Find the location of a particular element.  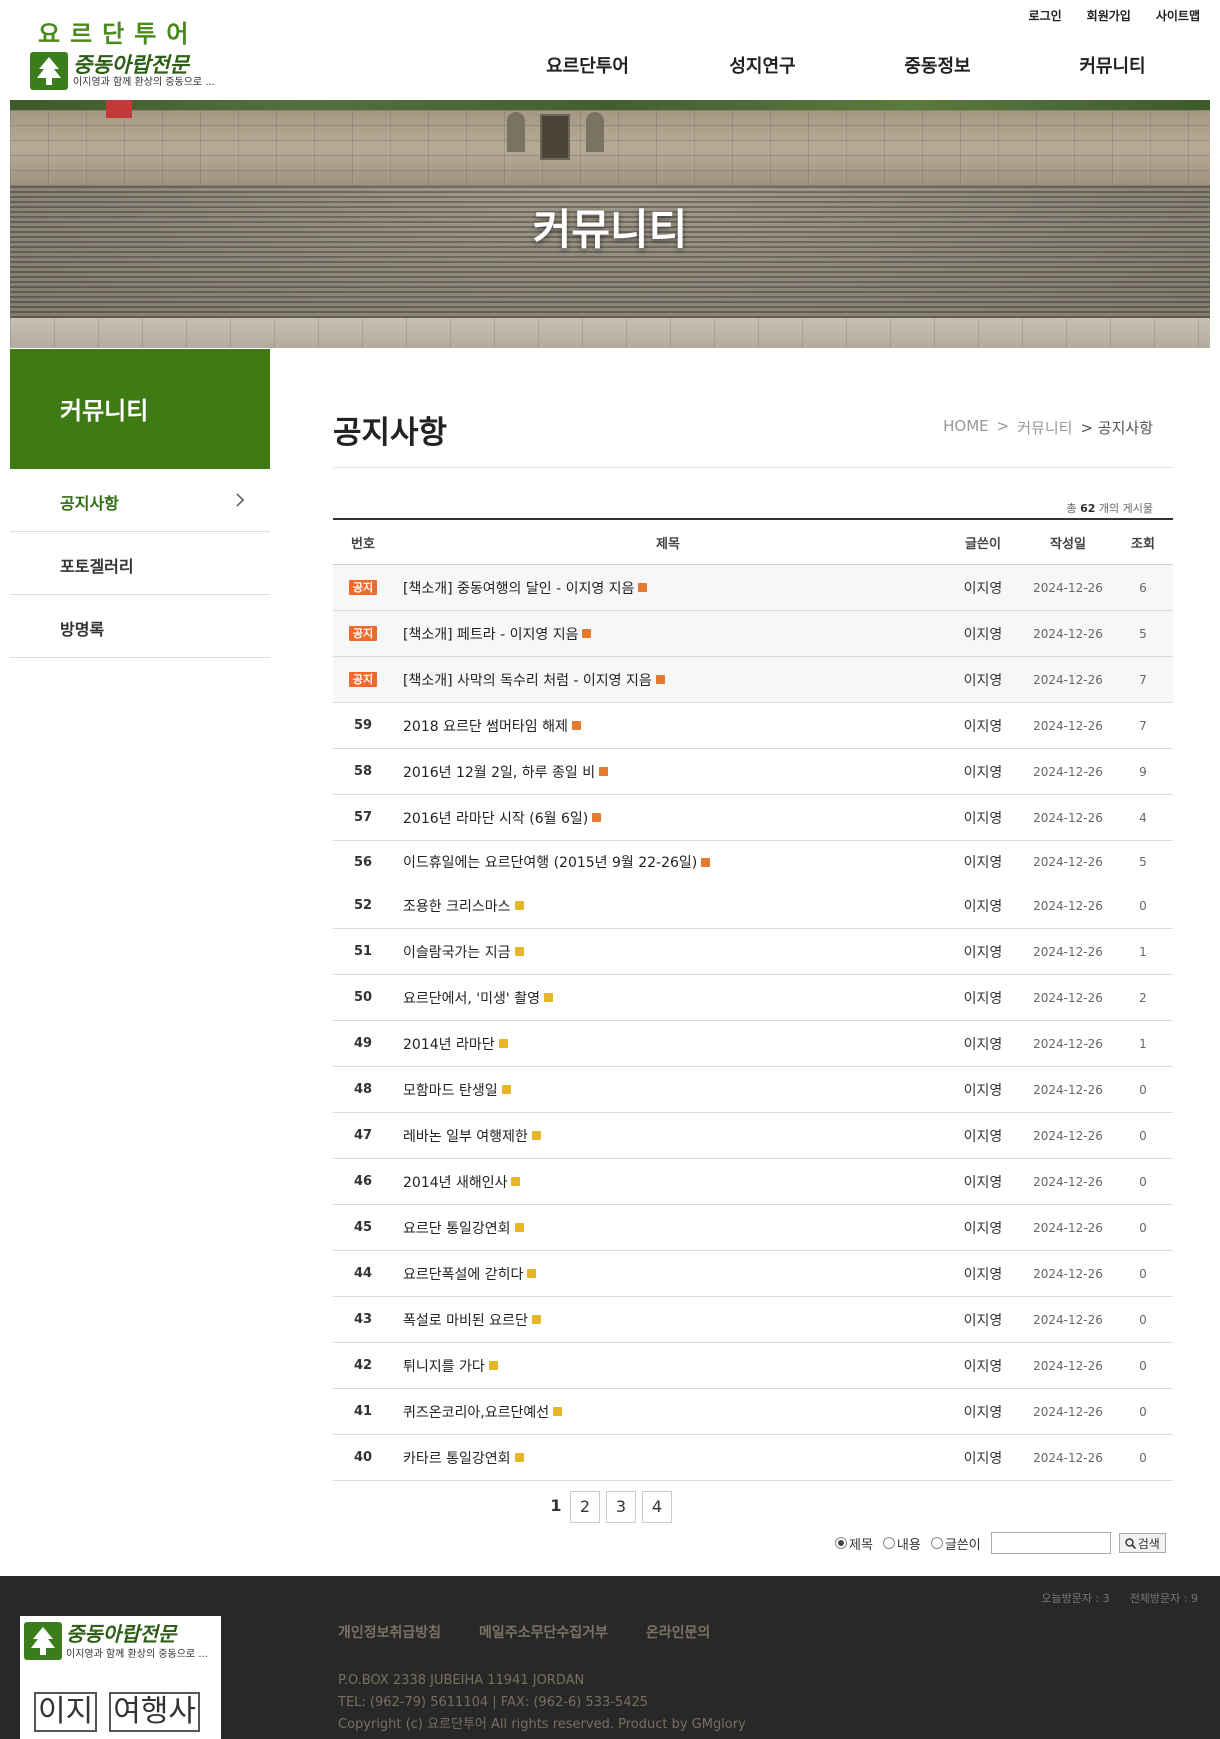

sidebar-item-notice: 공지사항 is located at coordinates (140, 500).